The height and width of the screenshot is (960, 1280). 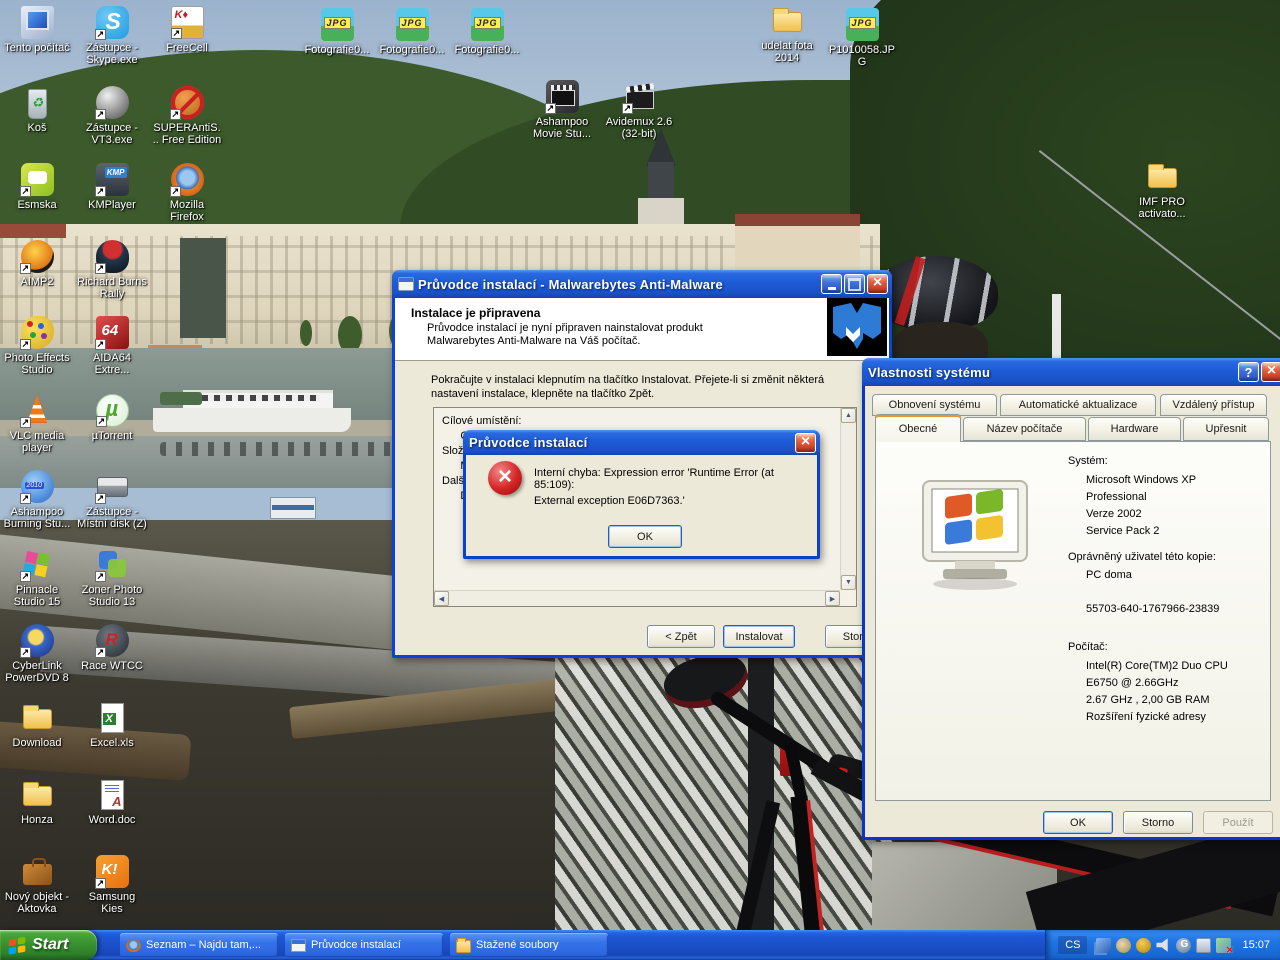 What do you see at coordinates (112, 648) in the screenshot?
I see `desktop-icon: Race WTCC` at bounding box center [112, 648].